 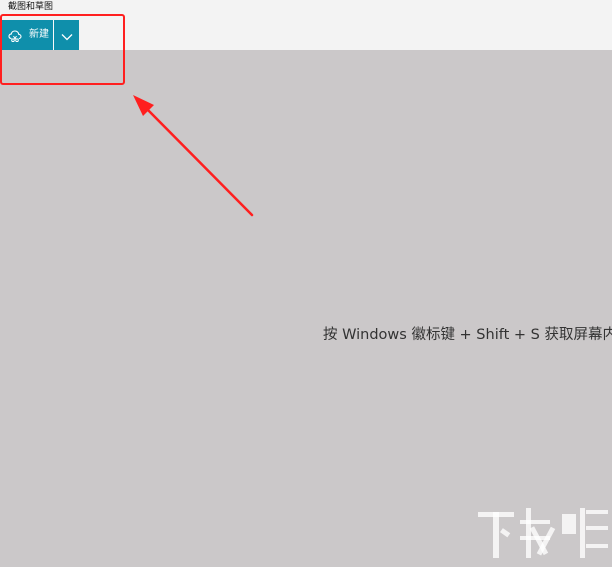 I want to click on highlight-box, so click(x=62, y=49).